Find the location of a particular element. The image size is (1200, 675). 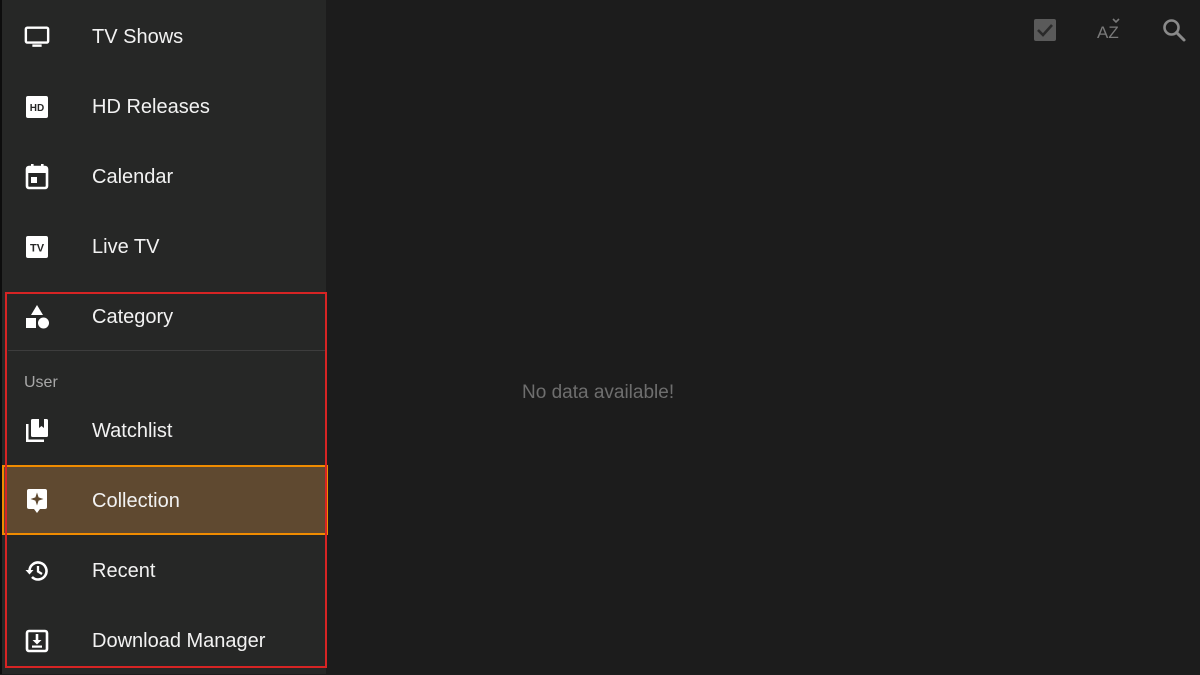

nav-item-label: Calendar is located at coordinates (133, 177).